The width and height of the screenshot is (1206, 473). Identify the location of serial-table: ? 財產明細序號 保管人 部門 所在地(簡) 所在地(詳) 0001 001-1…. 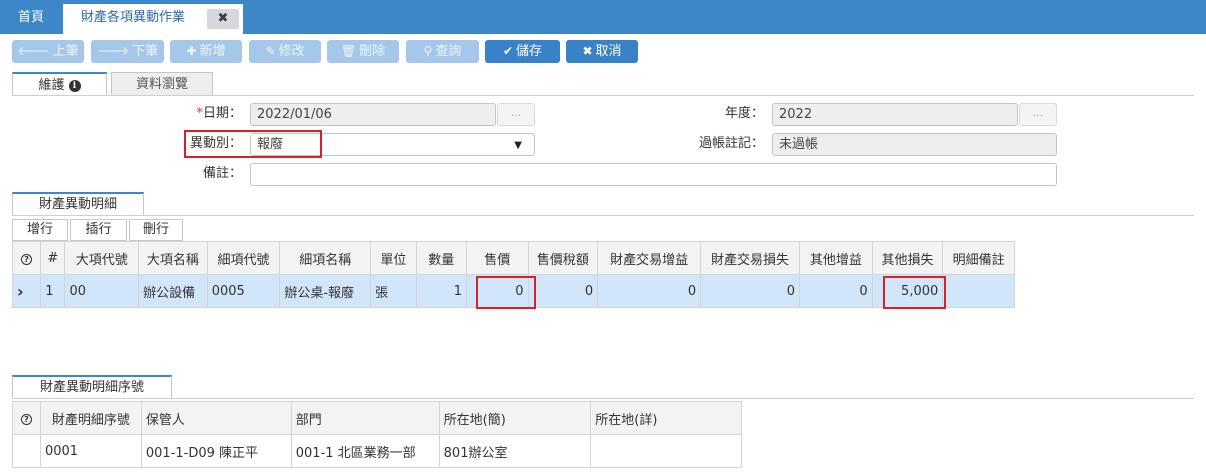
(377, 434).